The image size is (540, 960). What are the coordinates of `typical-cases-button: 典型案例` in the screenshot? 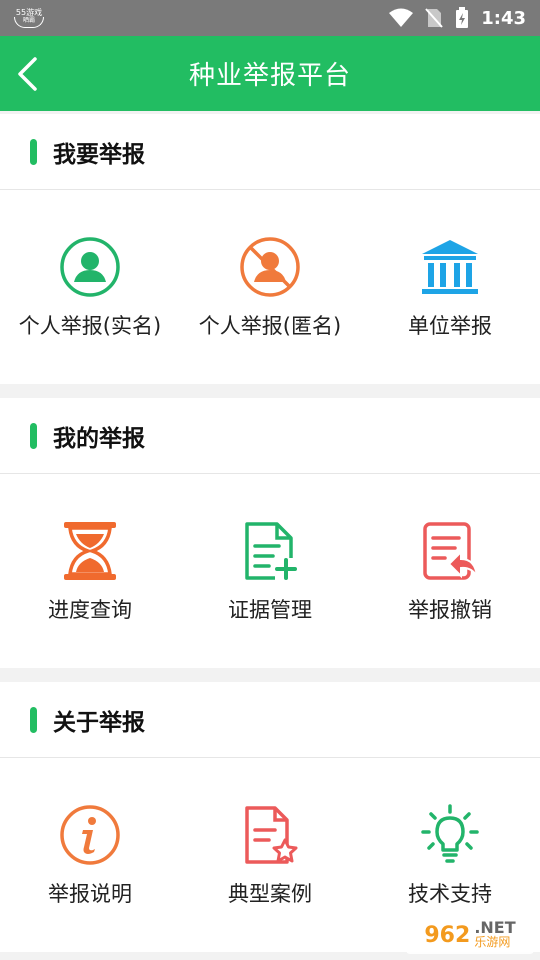 It's located at (270, 855).